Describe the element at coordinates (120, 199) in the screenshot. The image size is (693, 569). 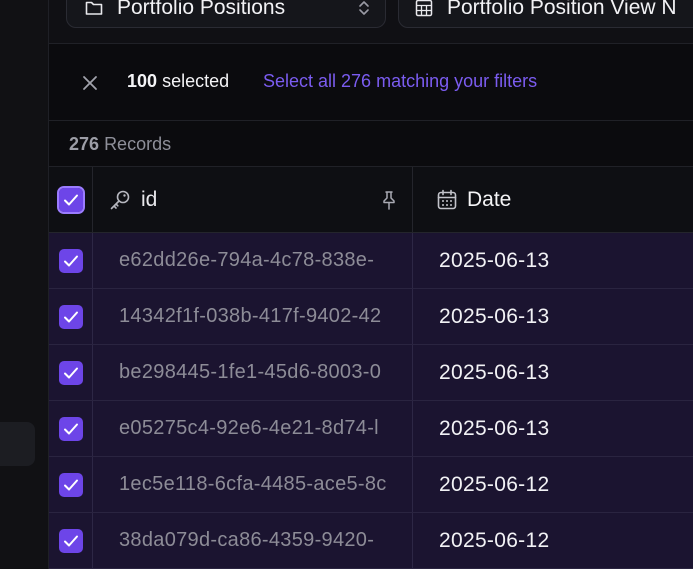
I see `key-icon` at that location.